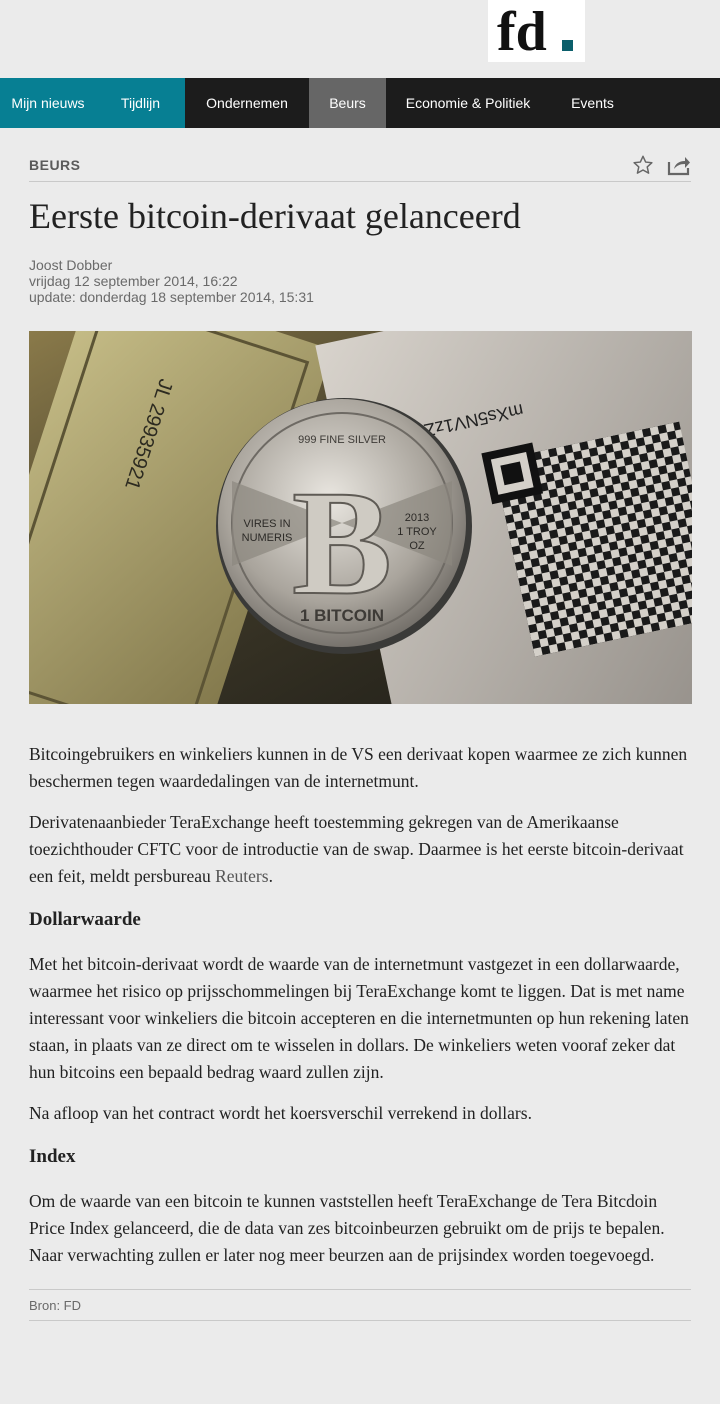  What do you see at coordinates (270, 876) in the screenshot?
I see `paragraph-2-end: .` at bounding box center [270, 876].